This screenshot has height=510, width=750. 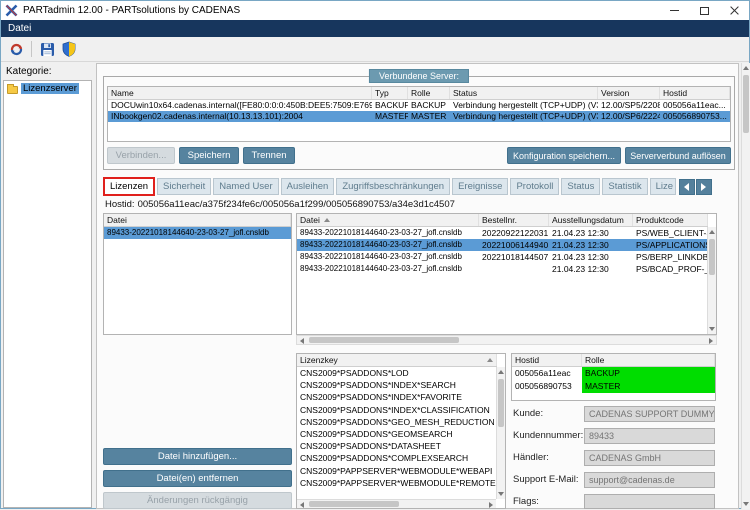 I want to click on server-group-title: Verbundene Server:, so click(x=419, y=76).